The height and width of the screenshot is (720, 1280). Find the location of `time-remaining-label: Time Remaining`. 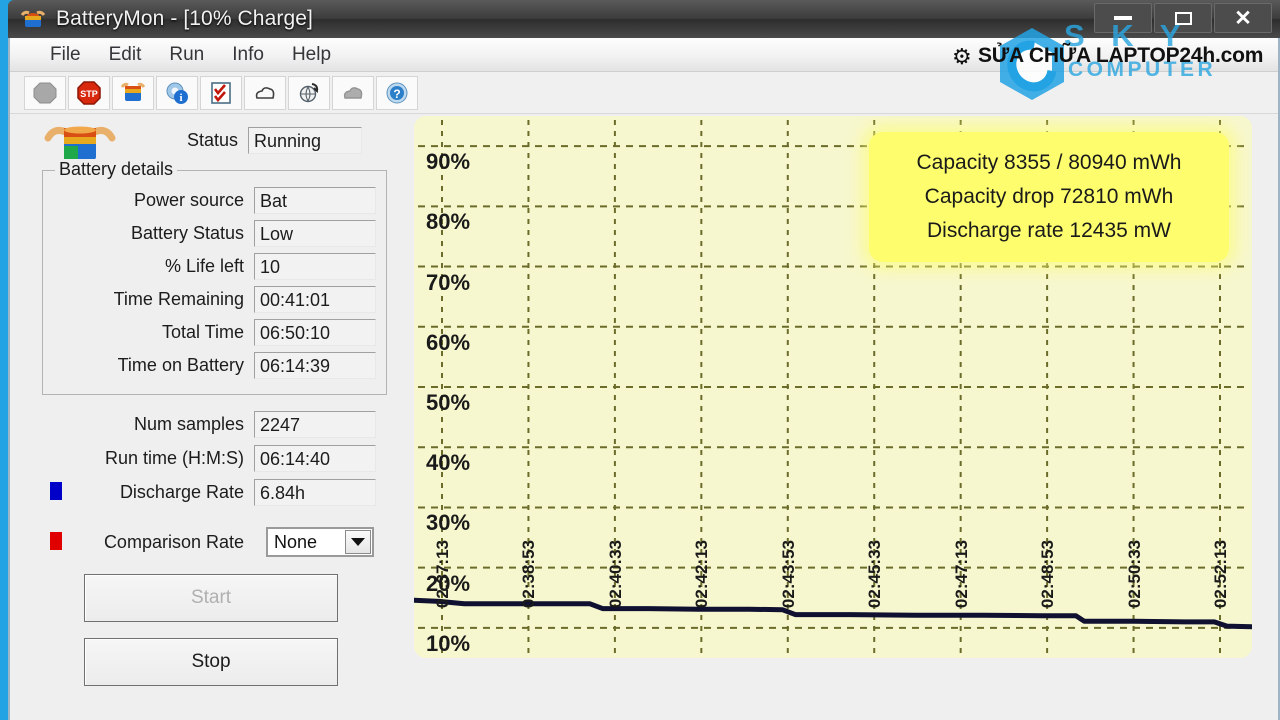

time-remaining-label: Time Remaining is located at coordinates (178, 298).